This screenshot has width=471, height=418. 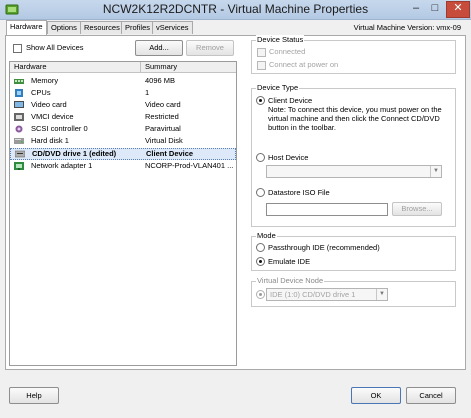 What do you see at coordinates (123, 154) in the screenshot?
I see `hardware-row-cd-dvd-drive: CD/DVD drive 1 (edited) Client Device` at bounding box center [123, 154].